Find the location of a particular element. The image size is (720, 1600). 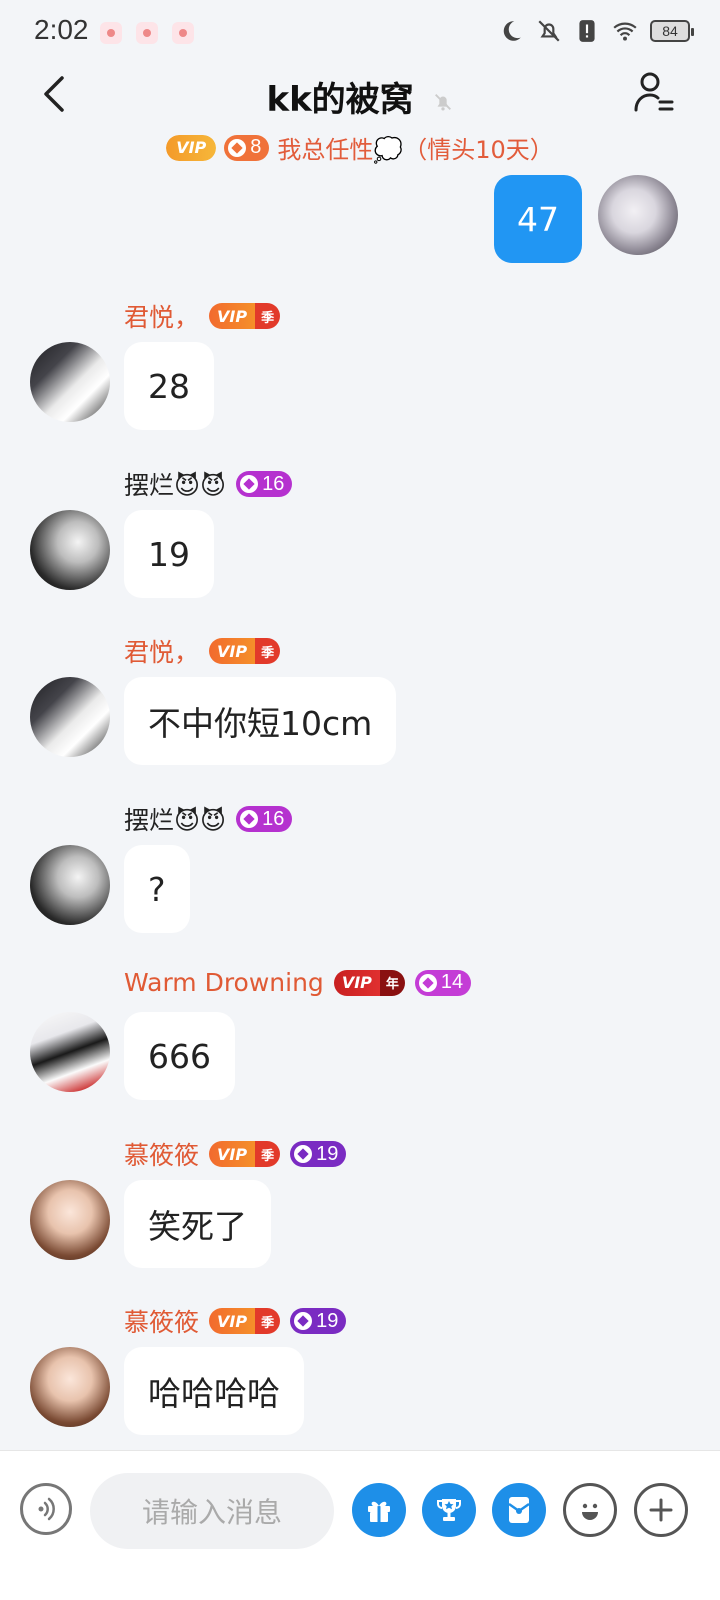

message-item: 慕筱筱 VIP 季 19 笑死了 is located at coordinates (360, 1204).